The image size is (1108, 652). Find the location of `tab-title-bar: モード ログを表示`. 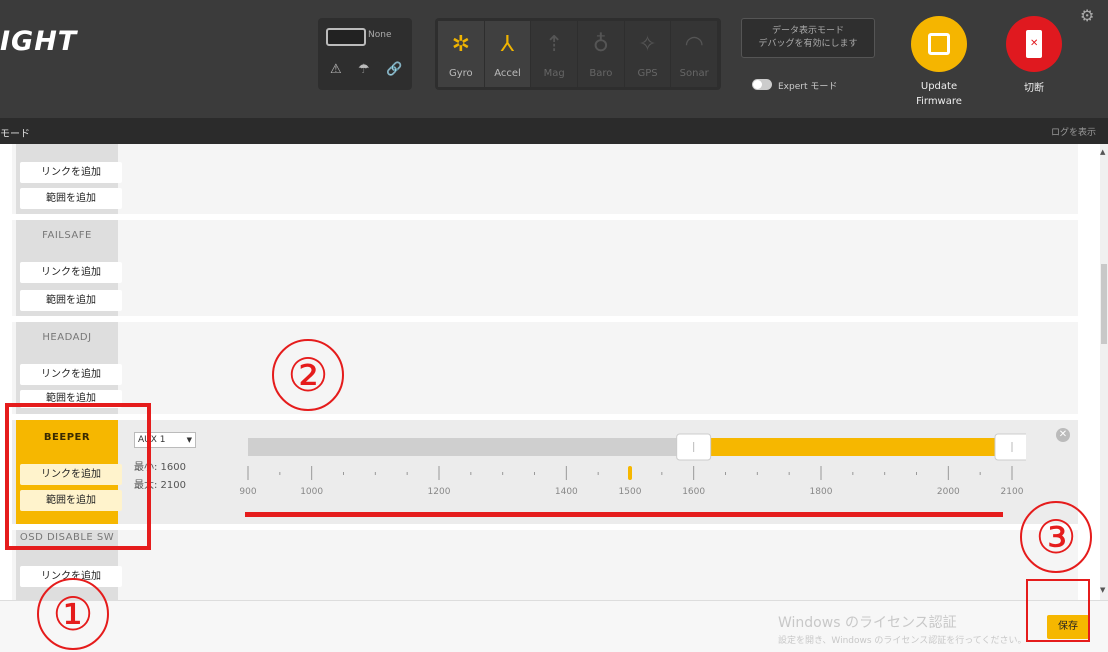

tab-title-bar: モード ログを表示 is located at coordinates (554, 131).